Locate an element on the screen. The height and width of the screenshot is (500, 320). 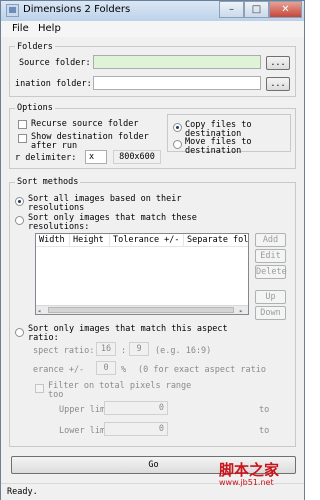
delimiter-input: x is located at coordinates (96, 157).